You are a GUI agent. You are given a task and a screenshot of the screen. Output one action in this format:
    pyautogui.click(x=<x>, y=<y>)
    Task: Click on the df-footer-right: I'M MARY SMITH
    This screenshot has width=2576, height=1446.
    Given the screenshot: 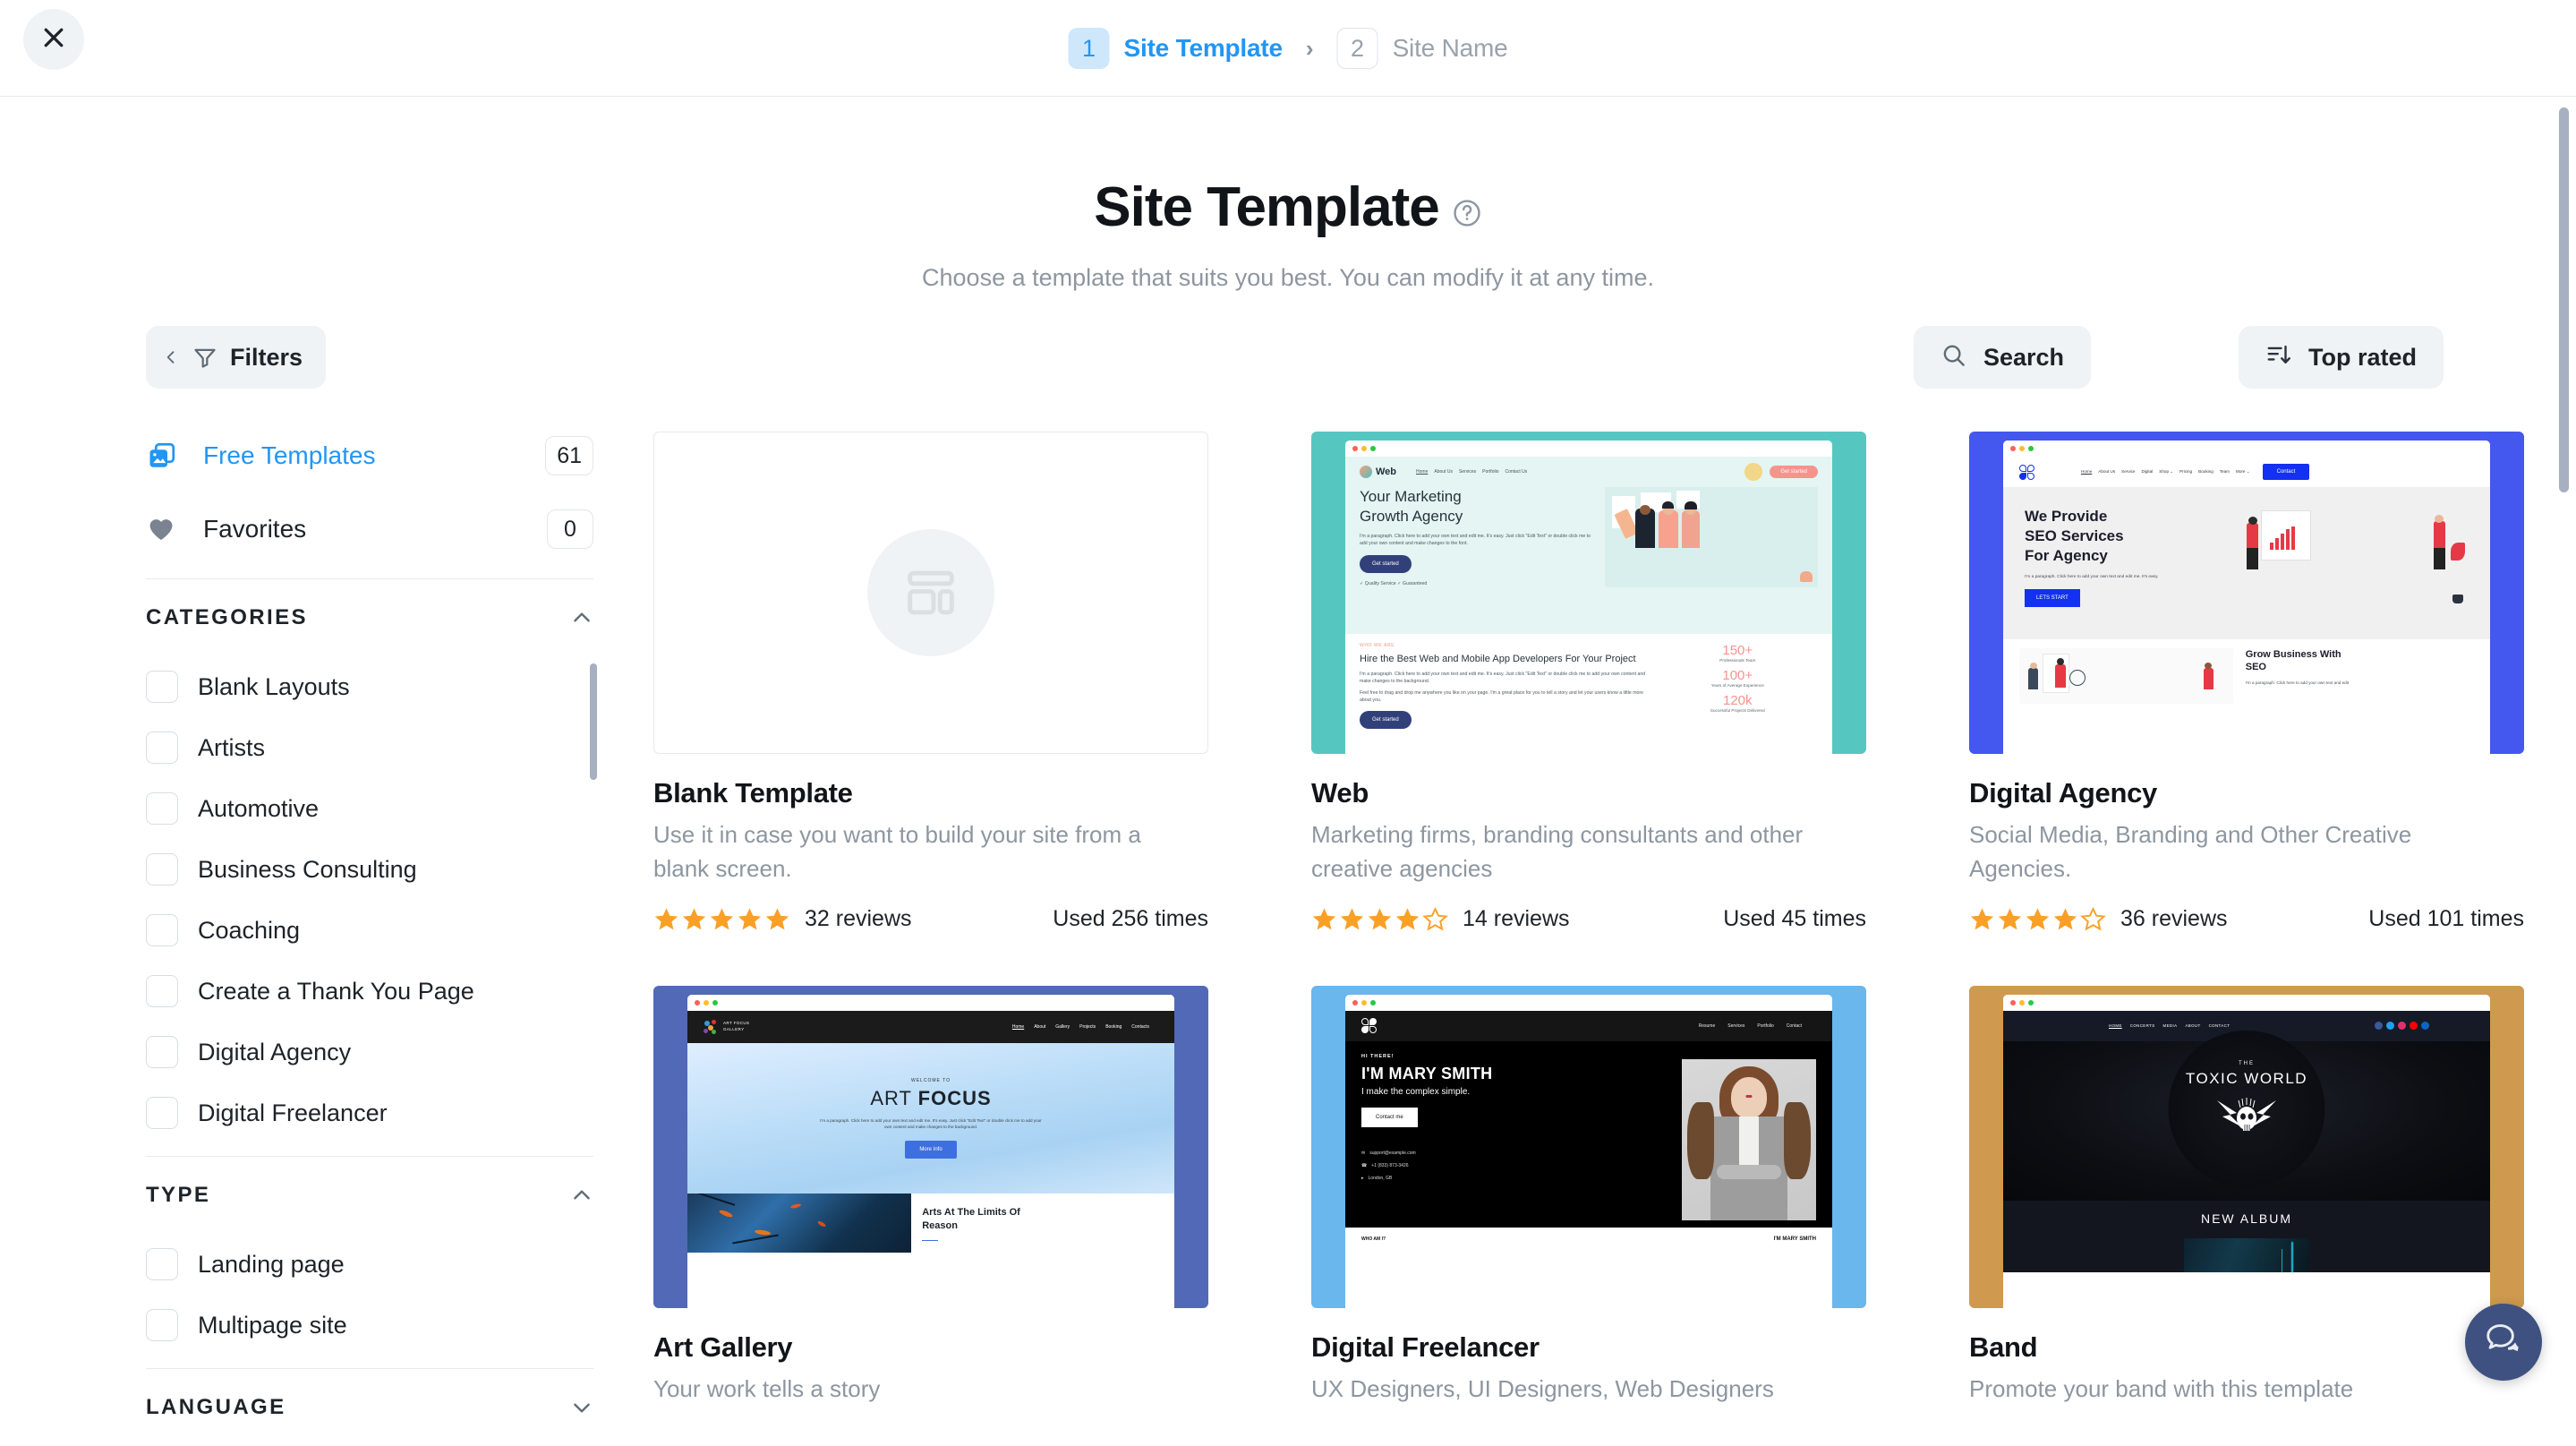 What is the action you would take?
    pyautogui.click(x=1795, y=1239)
    